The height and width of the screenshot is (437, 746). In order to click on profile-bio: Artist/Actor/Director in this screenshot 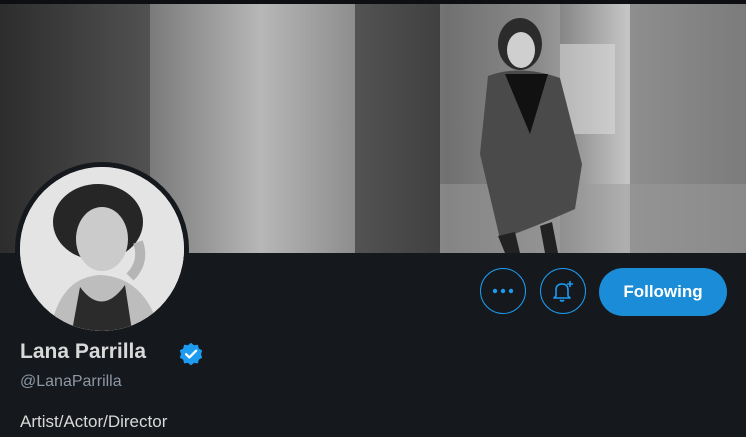, I will do `click(94, 421)`.